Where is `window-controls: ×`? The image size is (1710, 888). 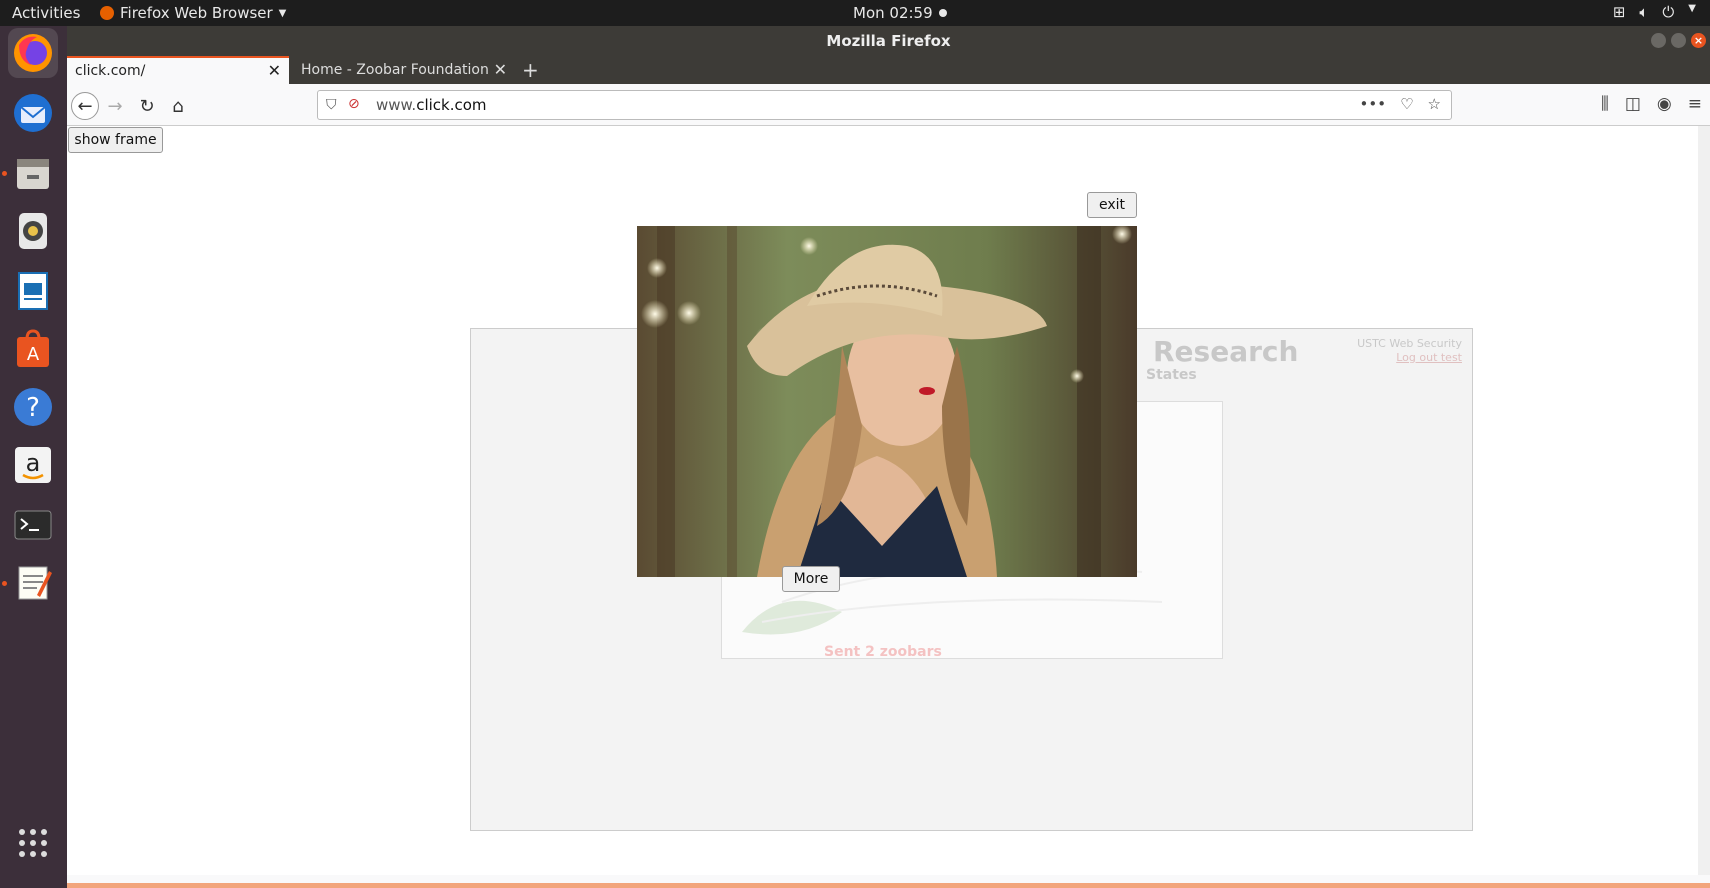
window-controls: × is located at coordinates (1678, 40).